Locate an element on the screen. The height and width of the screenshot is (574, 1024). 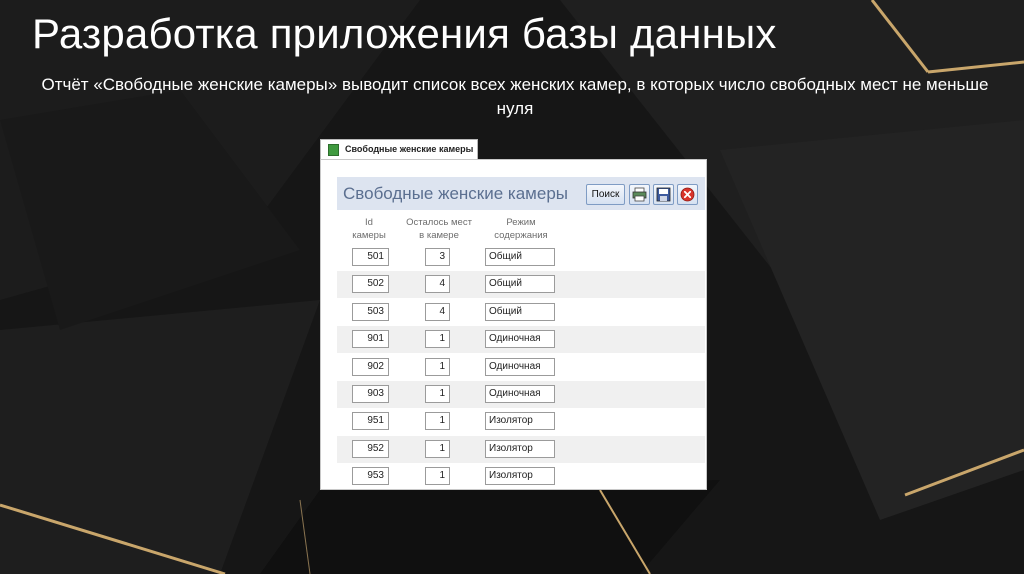
close-button is located at coordinates (687, 194).